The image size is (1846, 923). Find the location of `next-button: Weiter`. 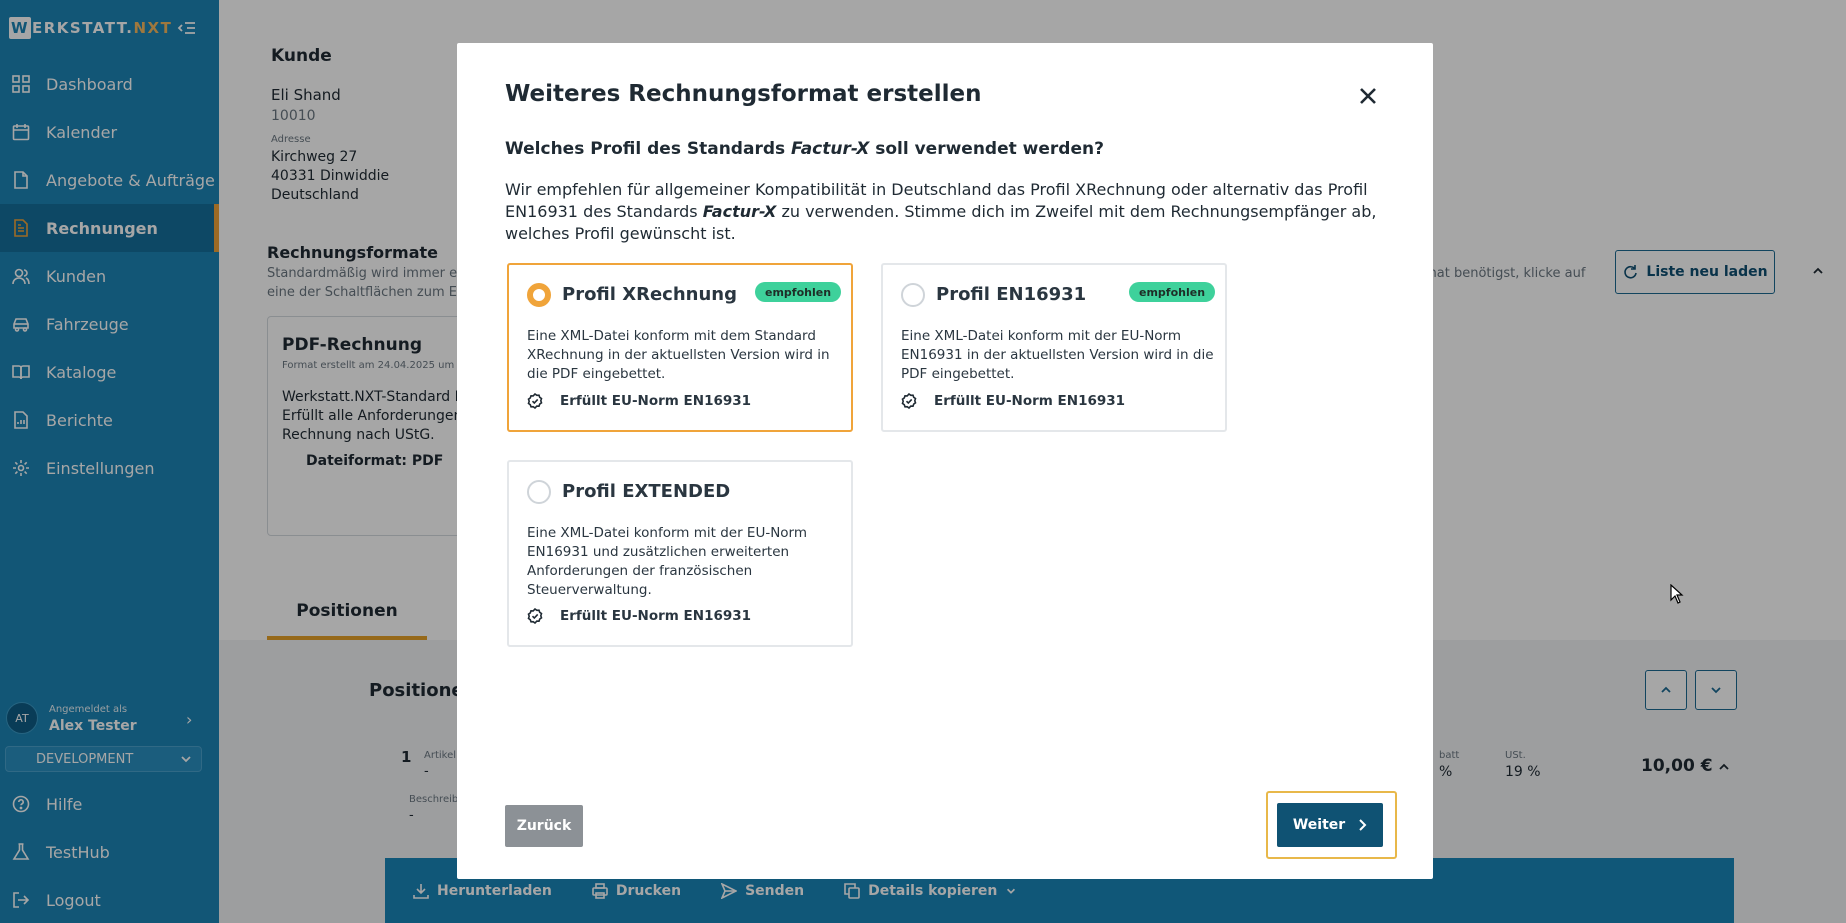

next-button: Weiter is located at coordinates (1330, 825).